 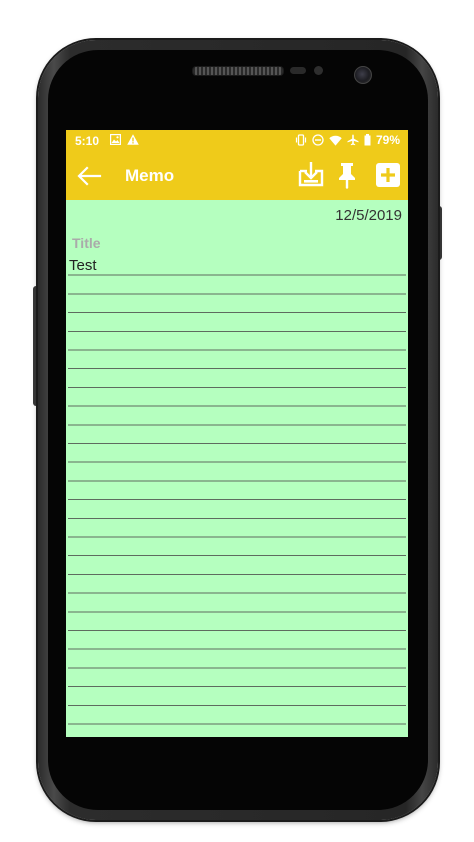 I want to click on earpiece-speaker, so click(x=238, y=71).